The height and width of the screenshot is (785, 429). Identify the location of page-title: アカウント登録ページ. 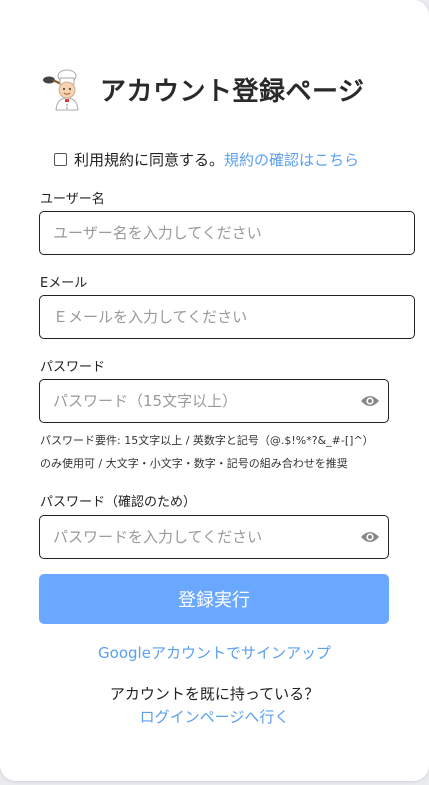
(232, 91).